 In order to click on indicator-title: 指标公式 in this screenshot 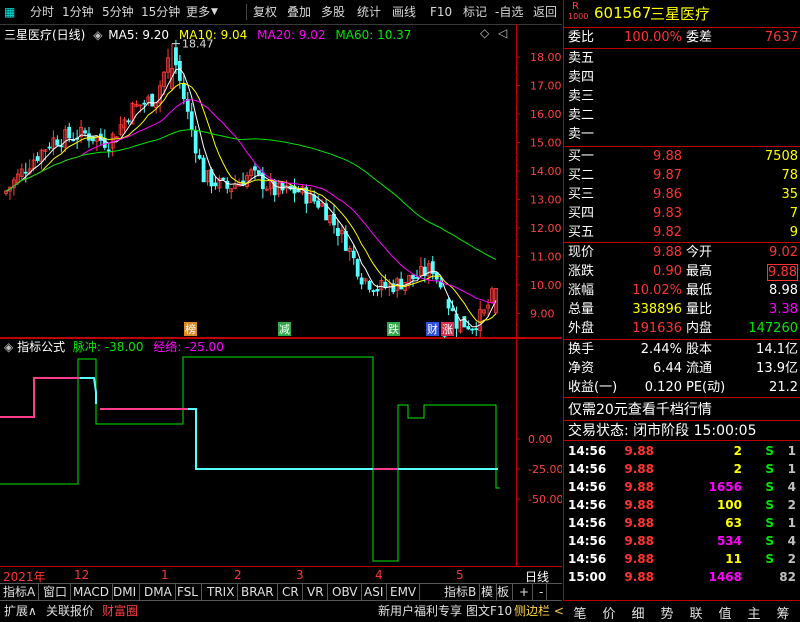, I will do `click(41, 347)`.